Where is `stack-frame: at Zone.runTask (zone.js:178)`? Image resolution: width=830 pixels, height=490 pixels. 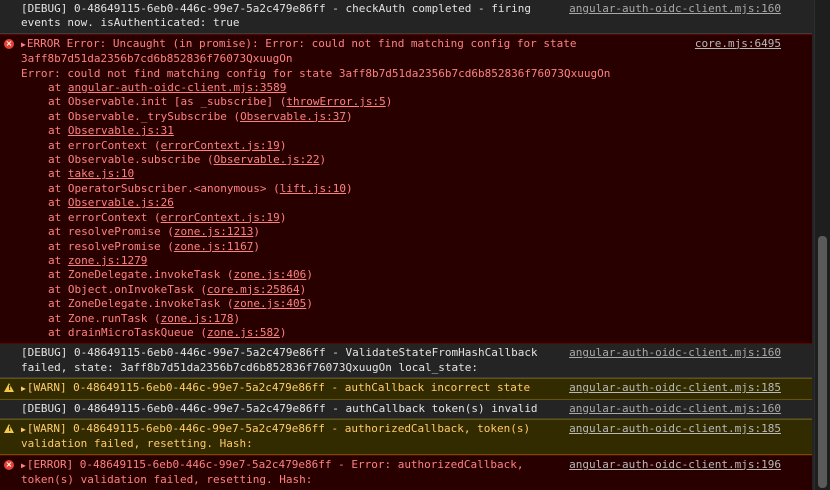
stack-frame: at Zone.runTask (zone.js:178) is located at coordinates (412, 319).